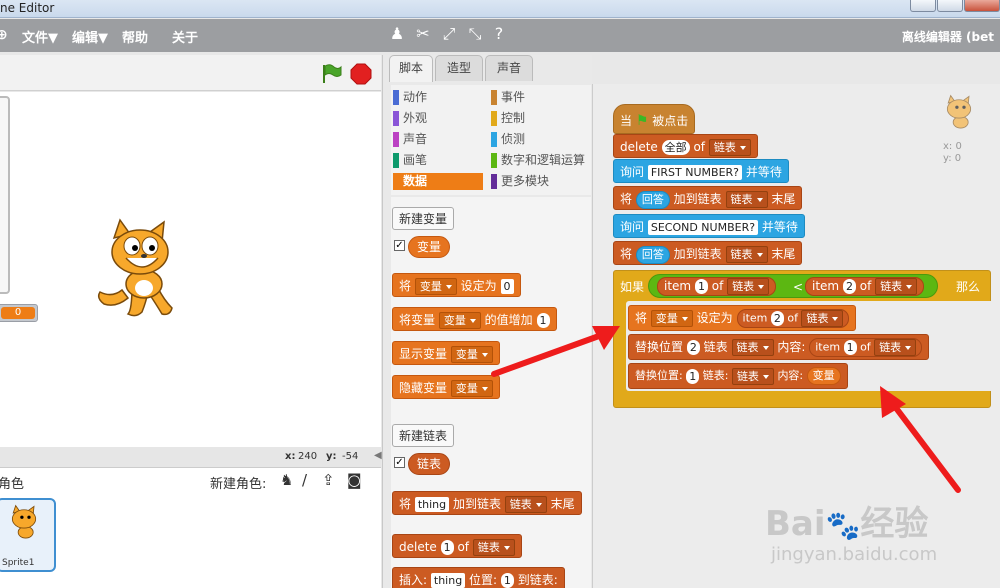 Image resolution: width=1000 pixels, height=588 pixels. I want to click on close-button, so click(982, 6).